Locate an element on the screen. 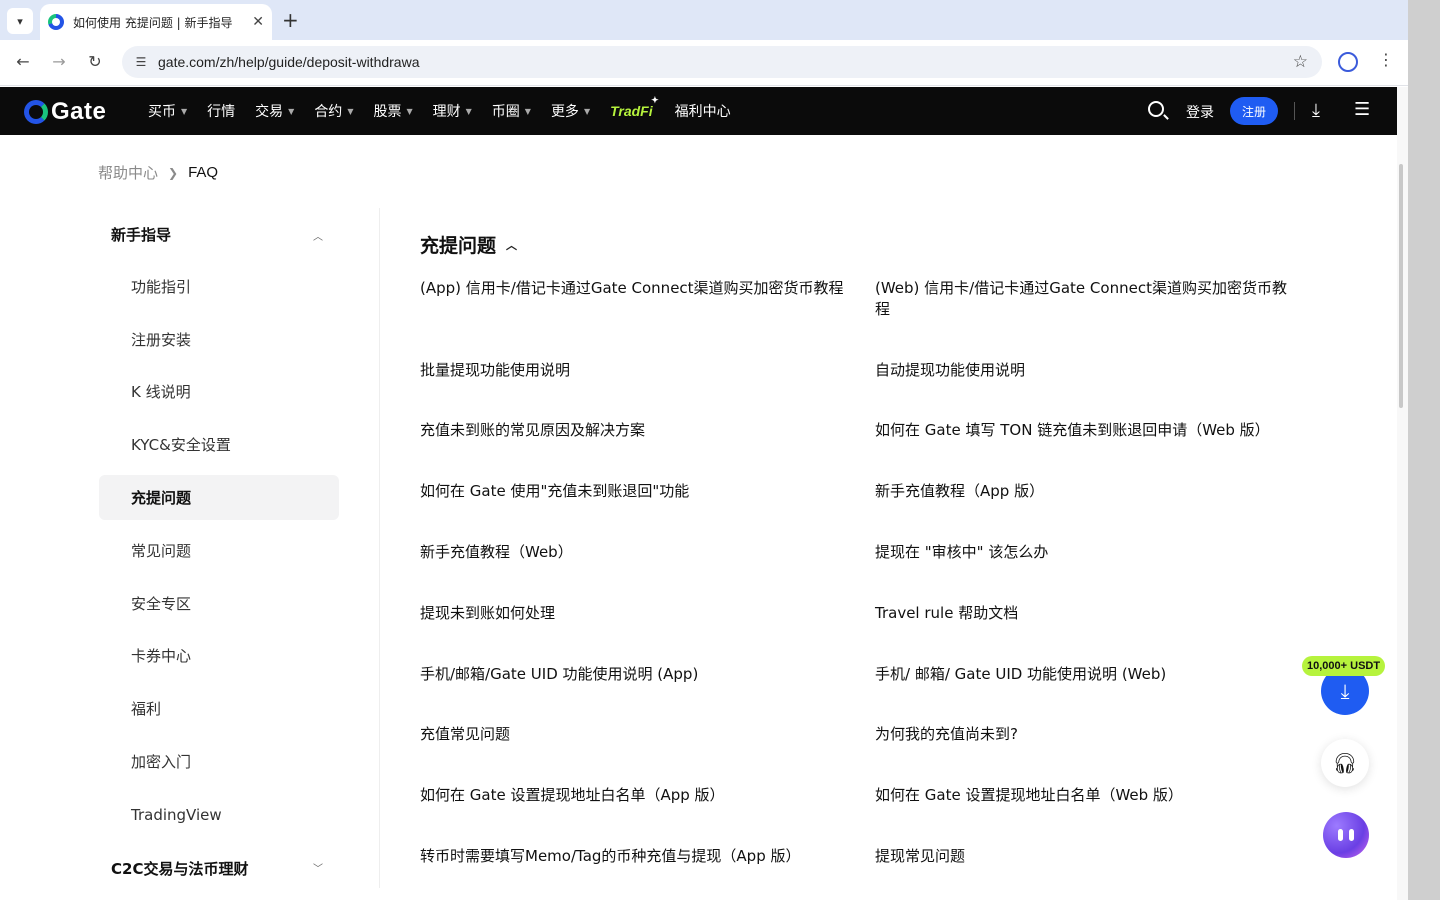 Image resolution: width=1440 pixels, height=900 pixels. gate-logo: Gate is located at coordinates (65, 112).